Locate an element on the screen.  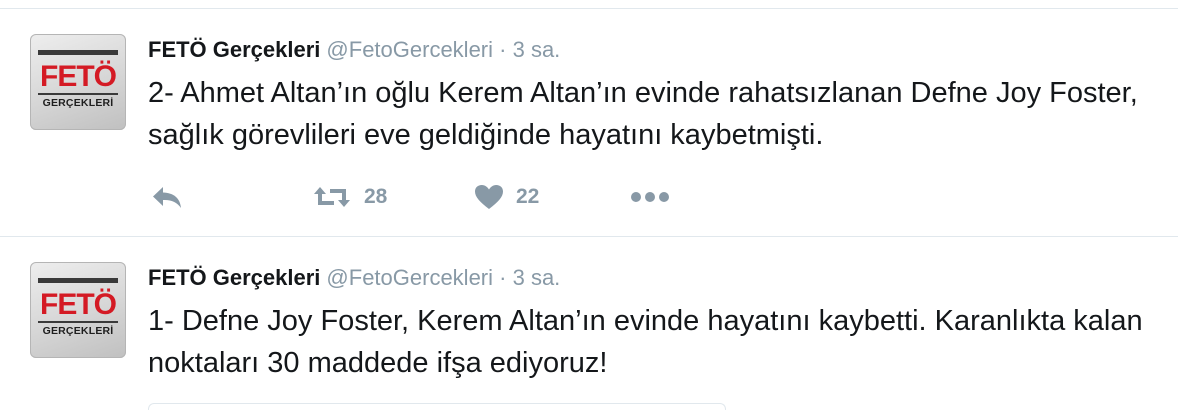
retweet-icon is located at coordinates (332, 197).